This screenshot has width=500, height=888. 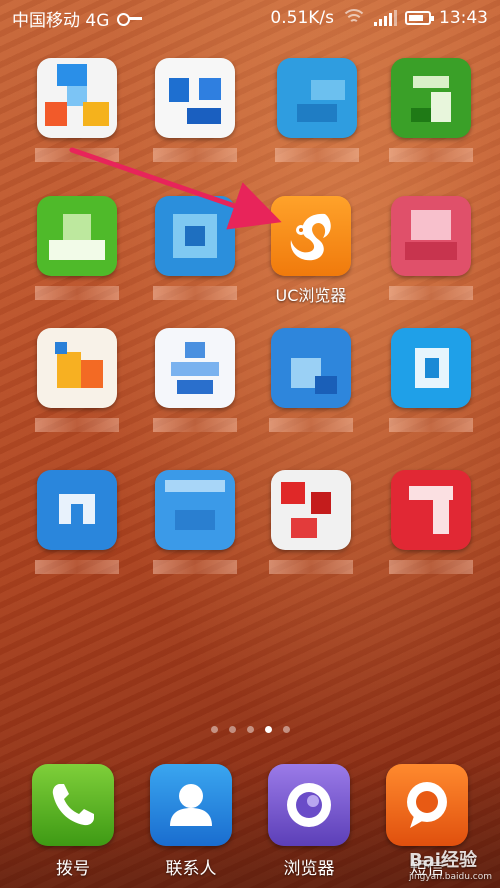 I want to click on page-indicator, so click(x=250, y=729).